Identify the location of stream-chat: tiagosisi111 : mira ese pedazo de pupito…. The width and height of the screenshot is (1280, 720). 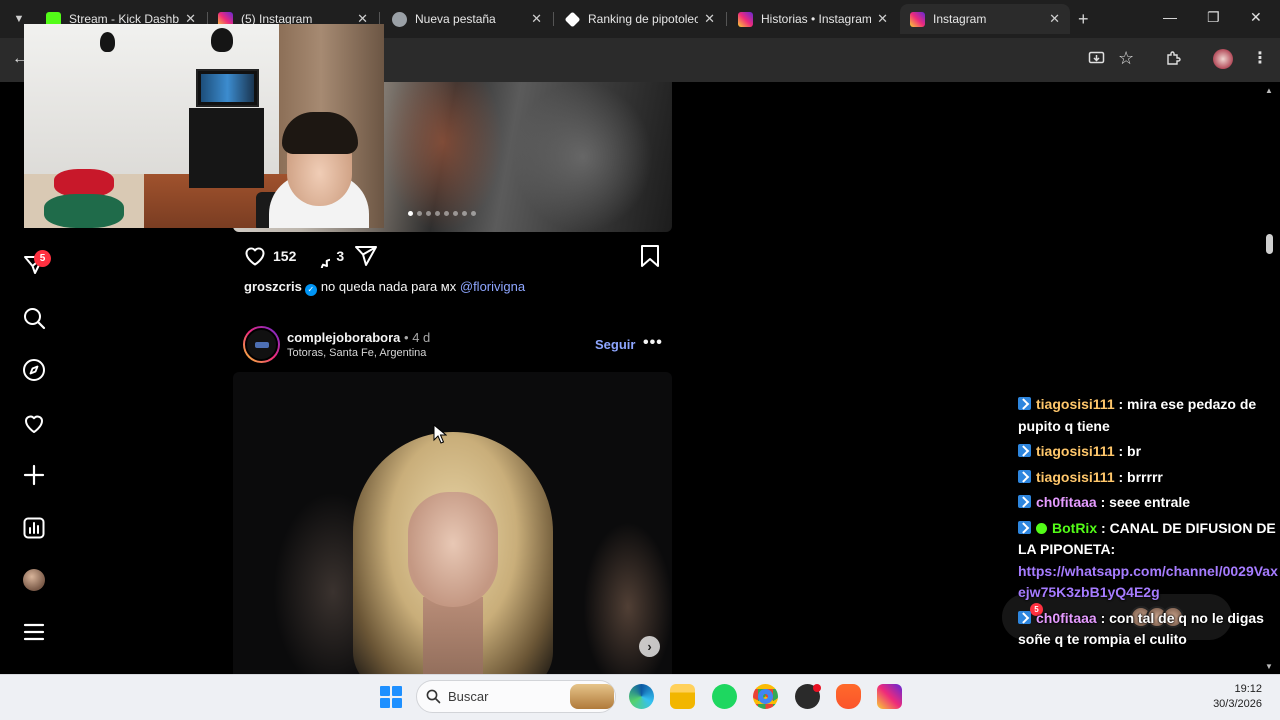
(1149, 522).